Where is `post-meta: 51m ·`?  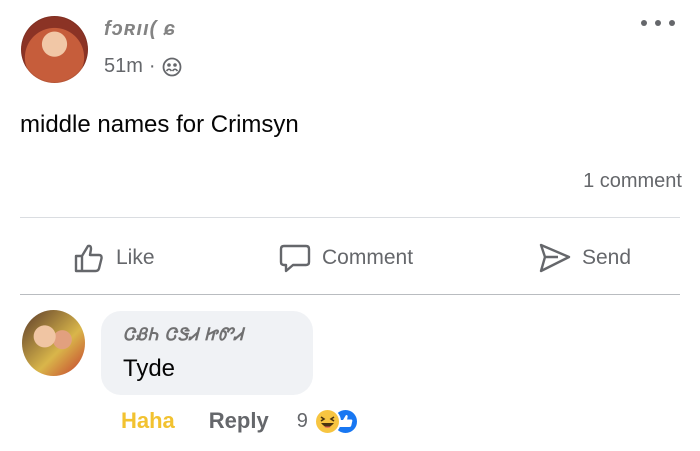
post-meta: 51m · is located at coordinates (143, 66).